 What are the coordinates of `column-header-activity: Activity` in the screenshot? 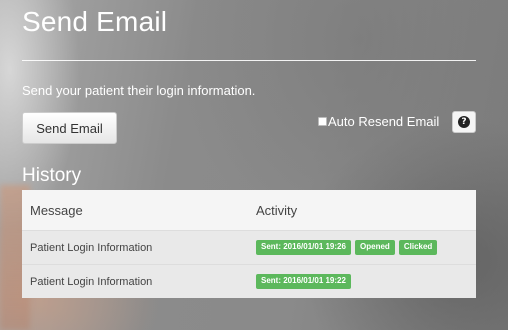 It's located at (362, 210).